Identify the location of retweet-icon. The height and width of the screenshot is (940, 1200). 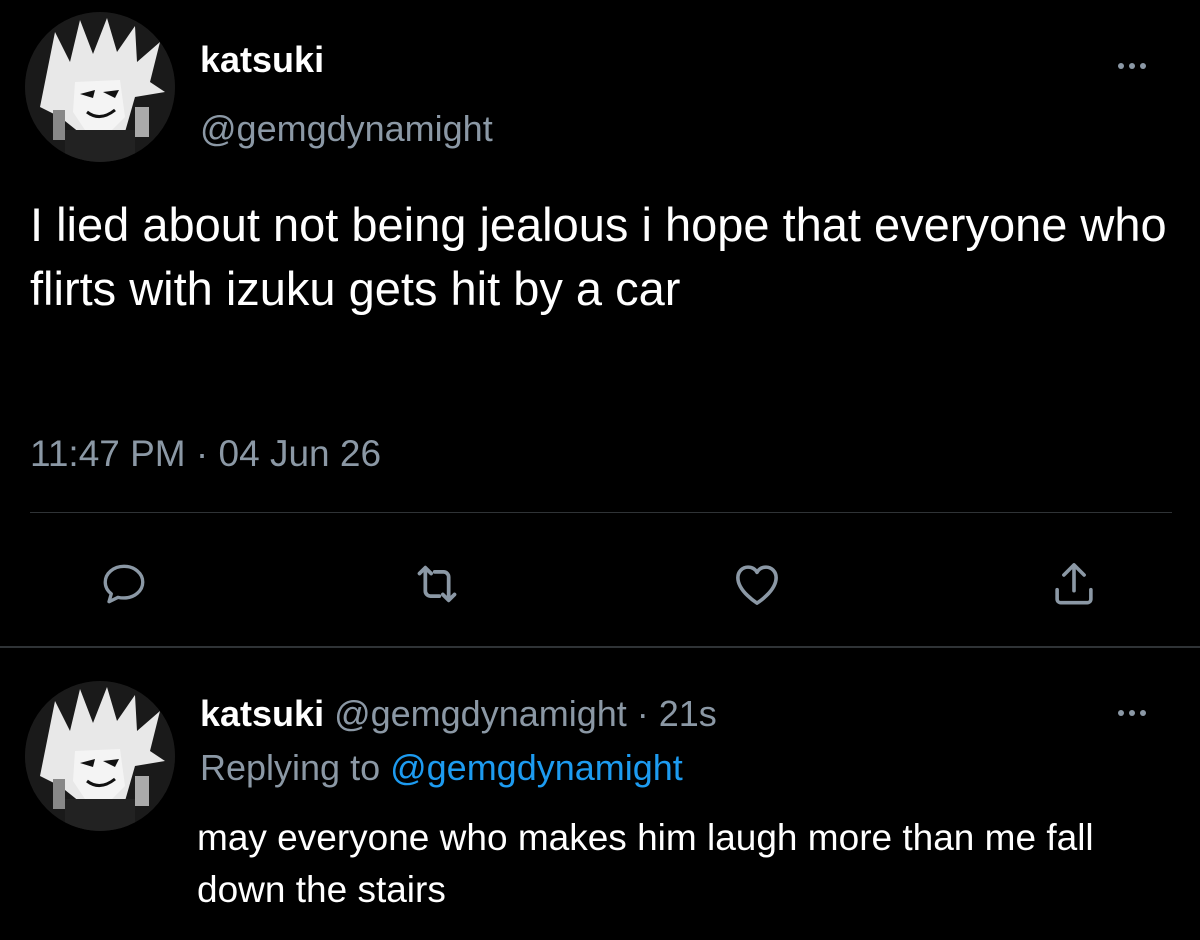
(437, 584).